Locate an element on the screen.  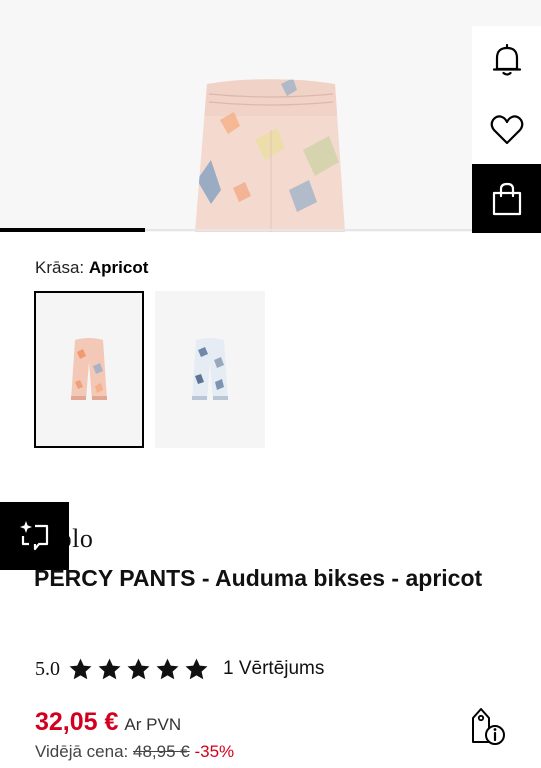
heart-icon is located at coordinates (506, 129).